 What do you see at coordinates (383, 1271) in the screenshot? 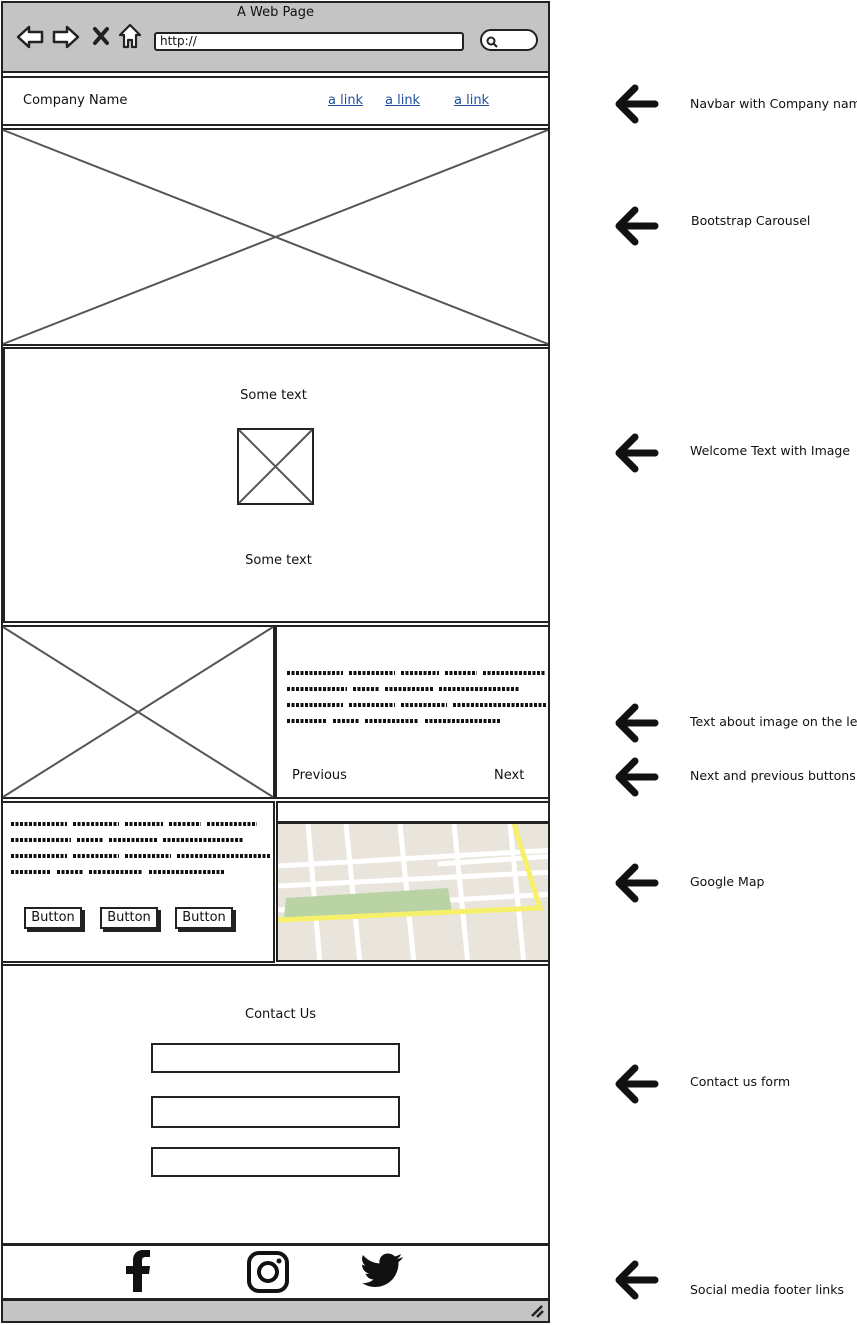
I see `twitter-icon` at bounding box center [383, 1271].